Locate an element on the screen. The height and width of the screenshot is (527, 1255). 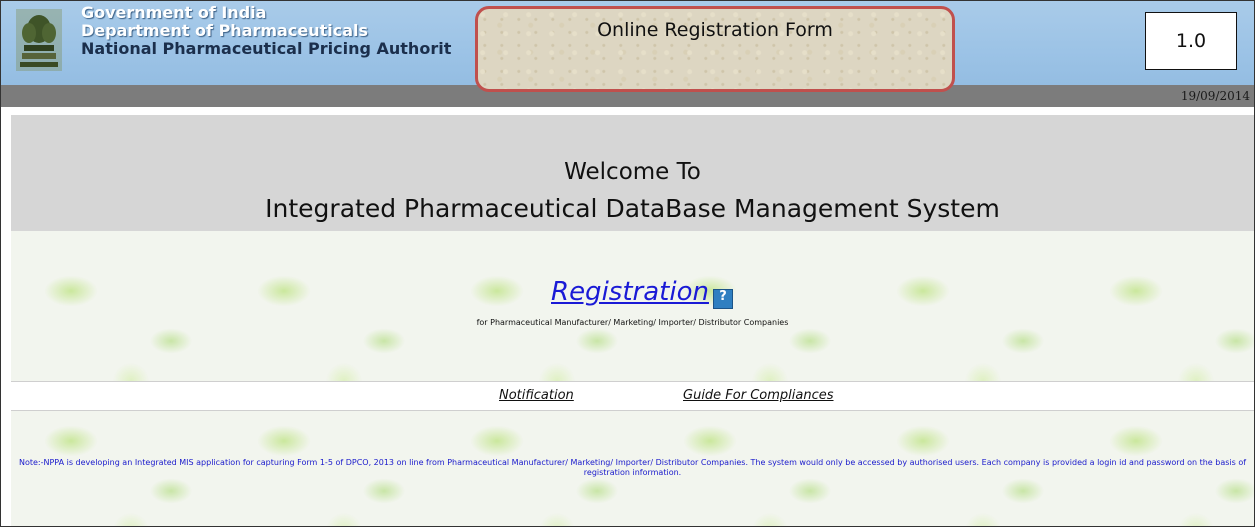
welcome-line: Welcome To is located at coordinates (632, 172).